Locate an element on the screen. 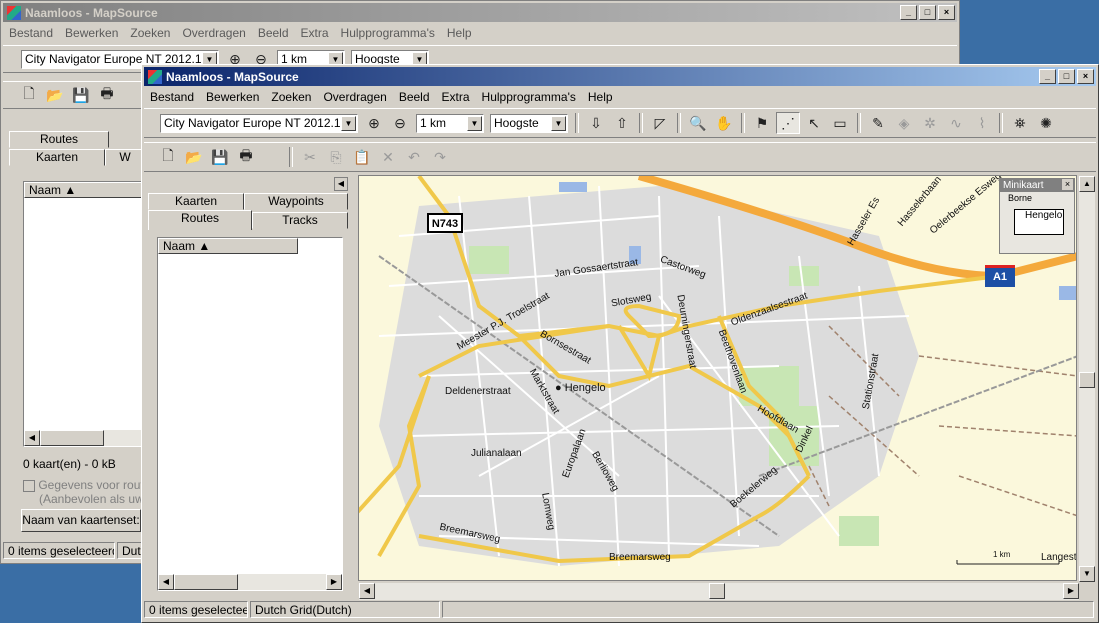 The width and height of the screenshot is (1099, 623). waypoint-flag-icon: ⚑ is located at coordinates (762, 123).